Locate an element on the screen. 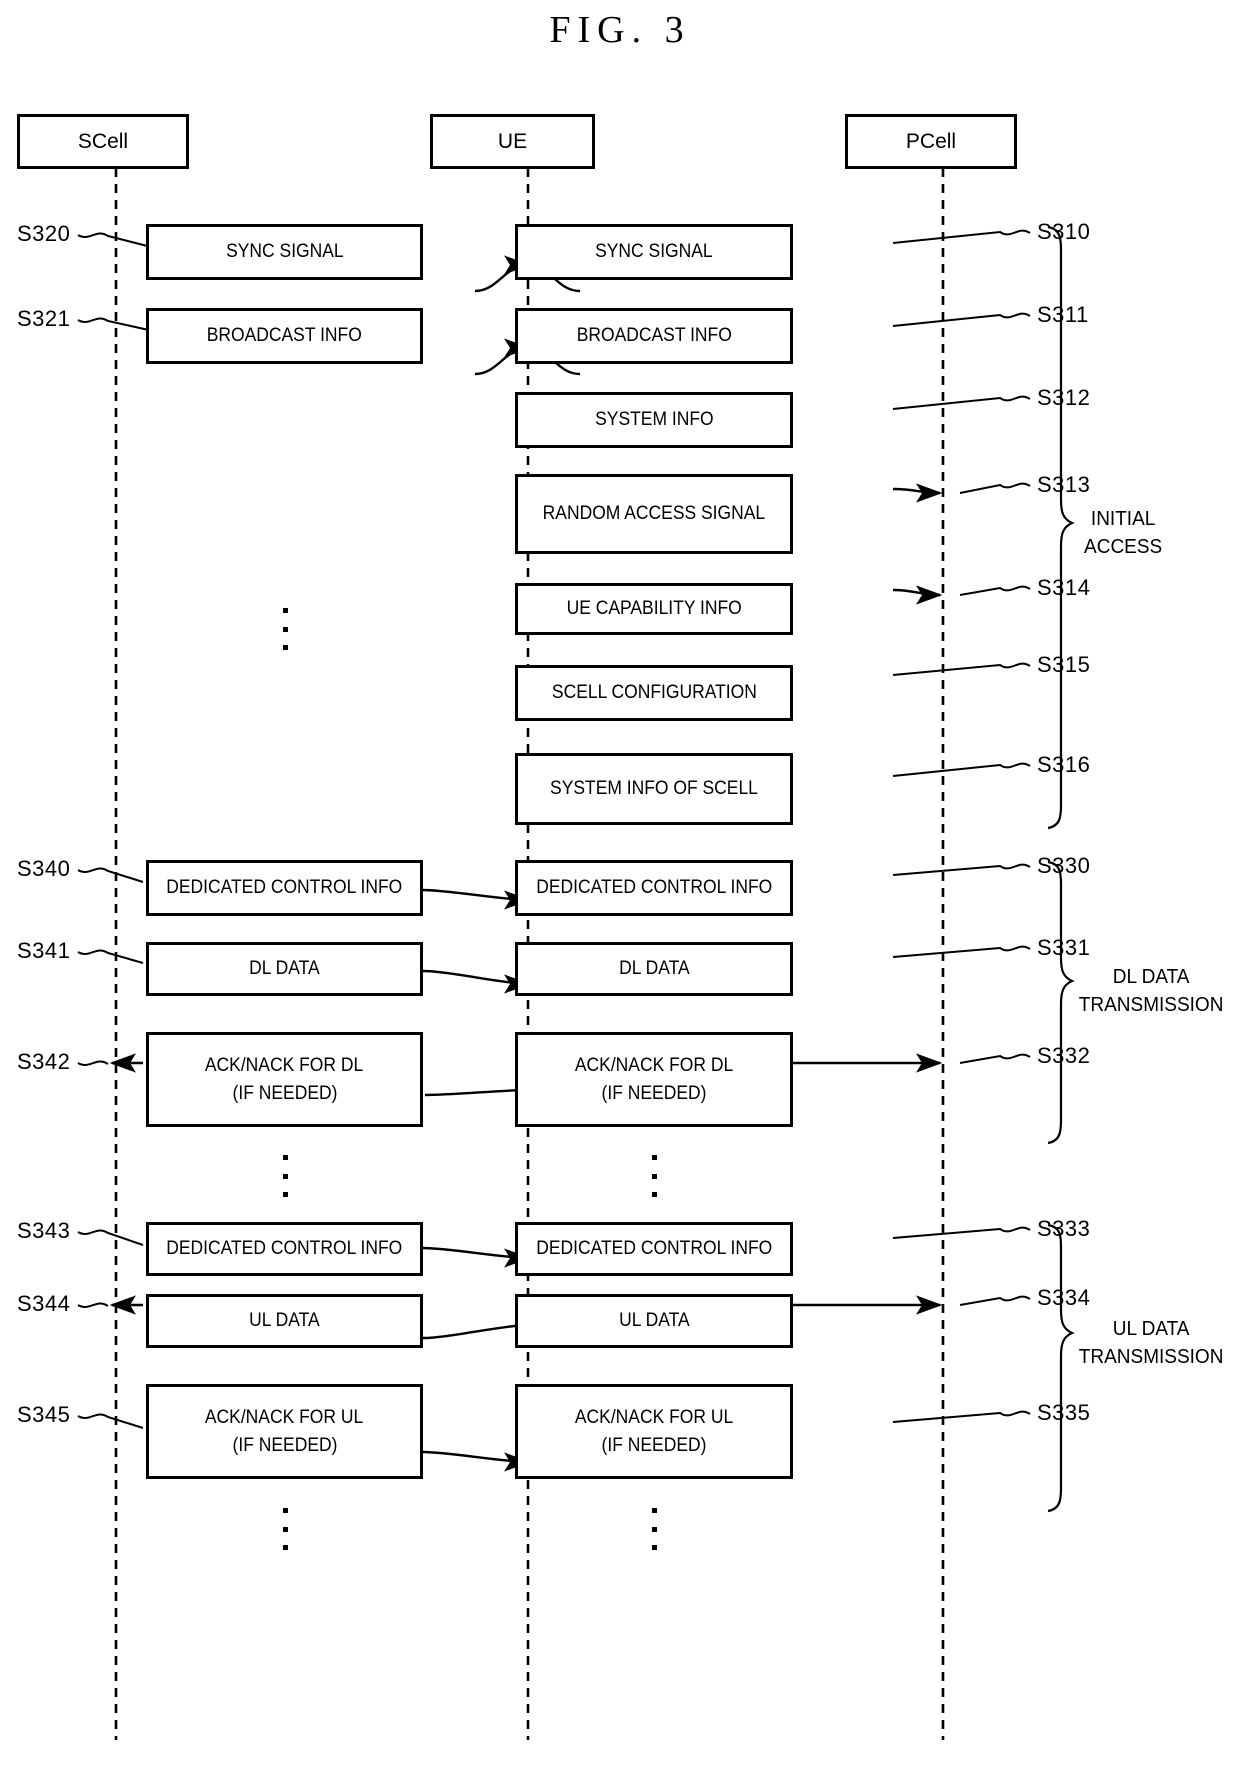  bracket-dl-transmission is located at coordinates (1061, 1002).